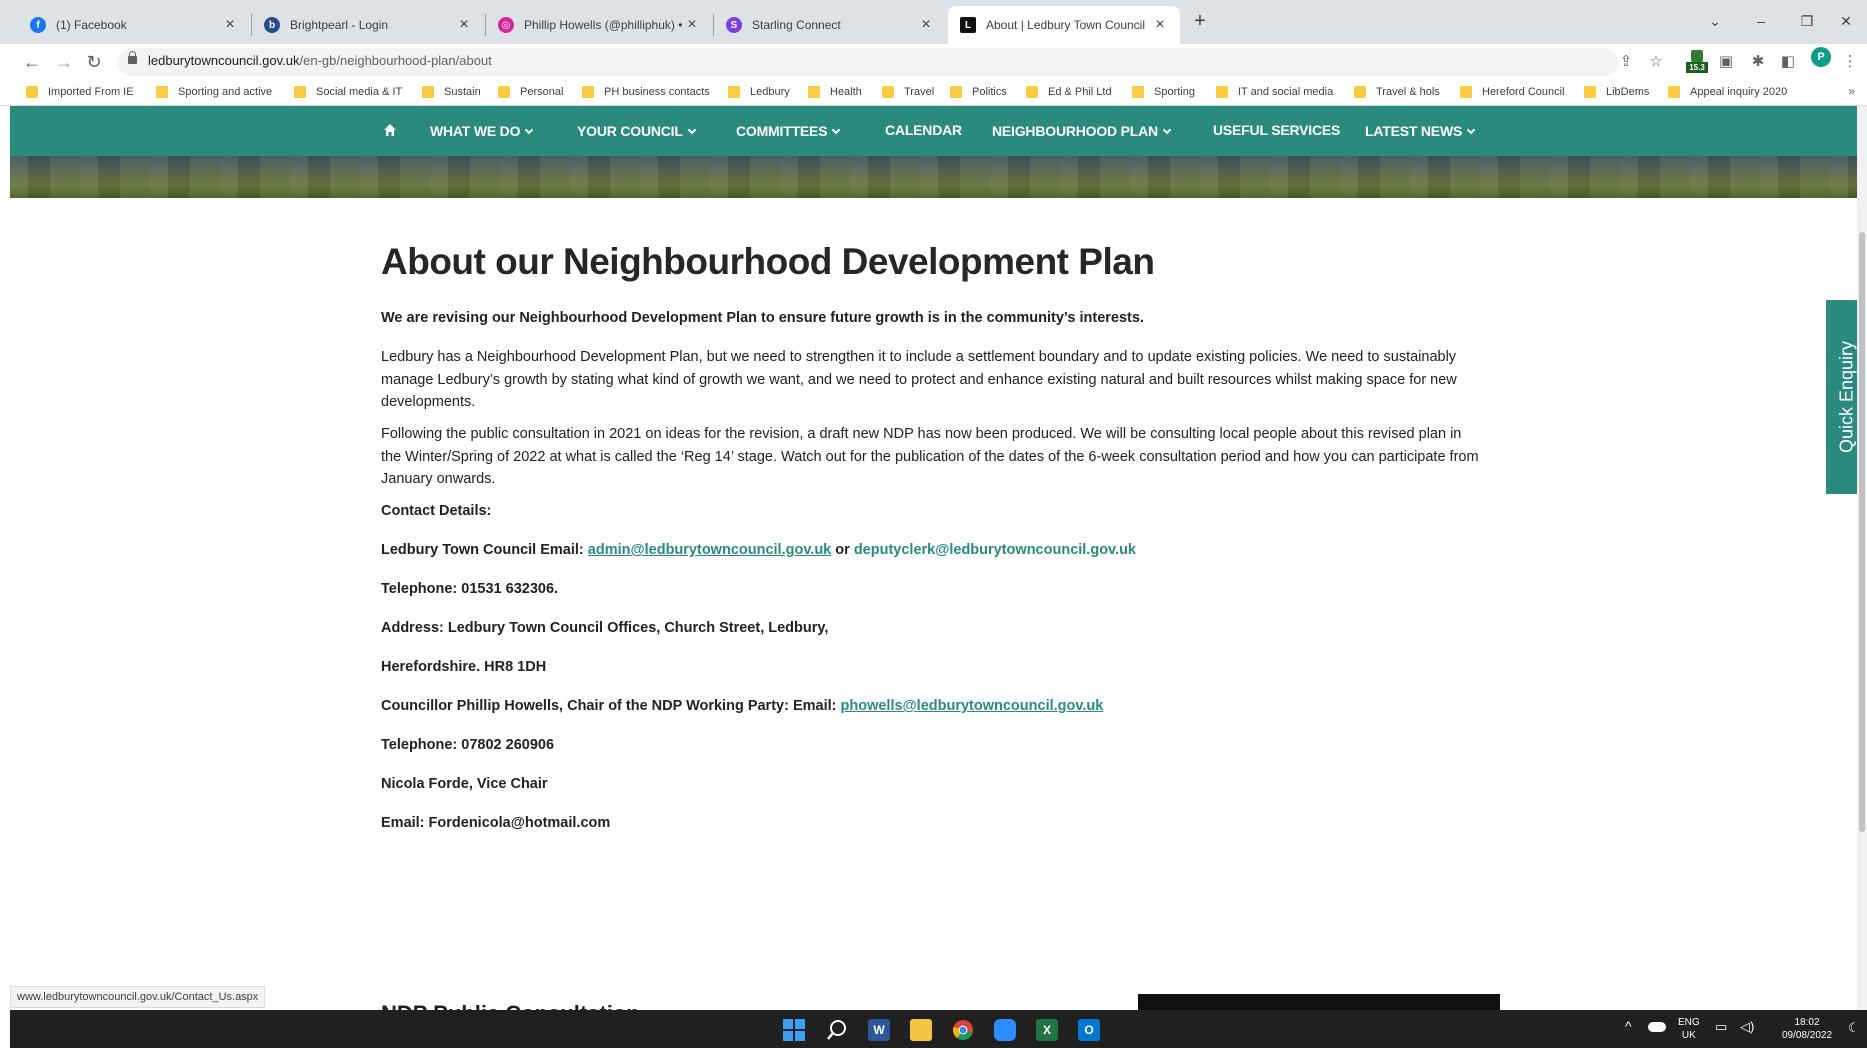 The height and width of the screenshot is (1048, 1867). I want to click on extension-glyph, so click(1697, 56).